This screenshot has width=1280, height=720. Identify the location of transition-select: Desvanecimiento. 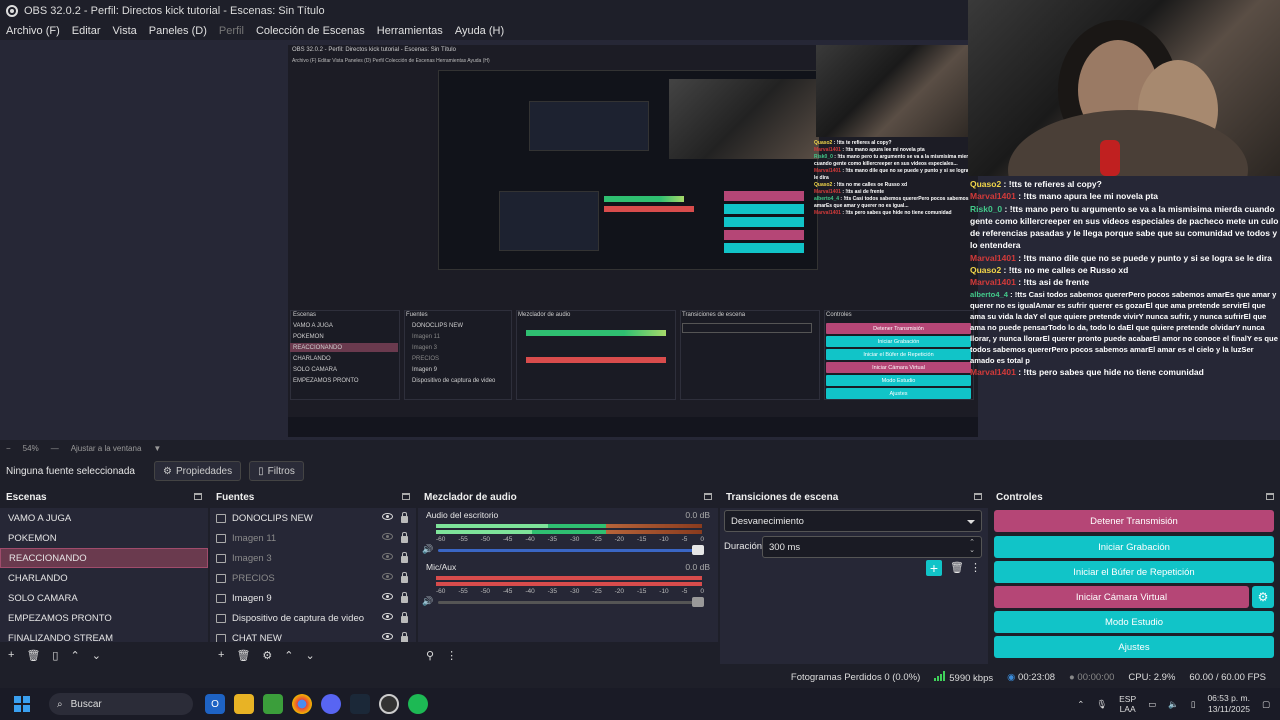
(853, 521).